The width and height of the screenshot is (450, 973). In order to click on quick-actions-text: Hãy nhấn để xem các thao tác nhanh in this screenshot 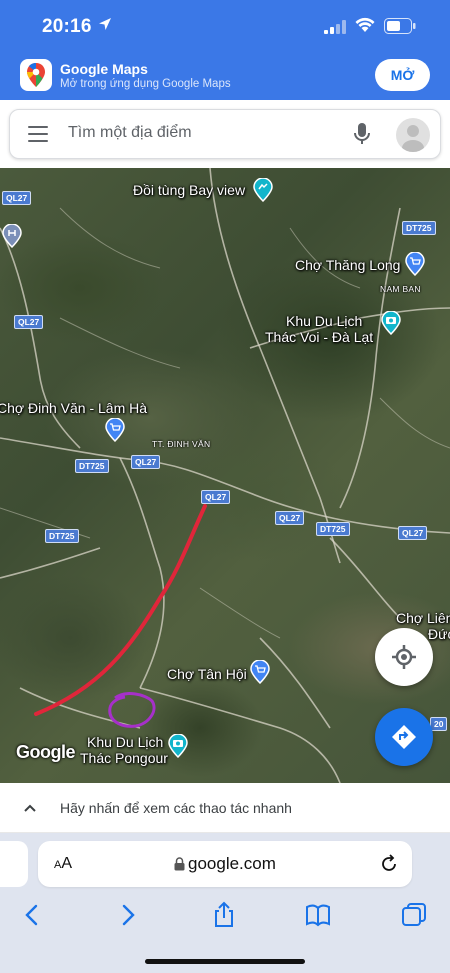, I will do `click(176, 808)`.